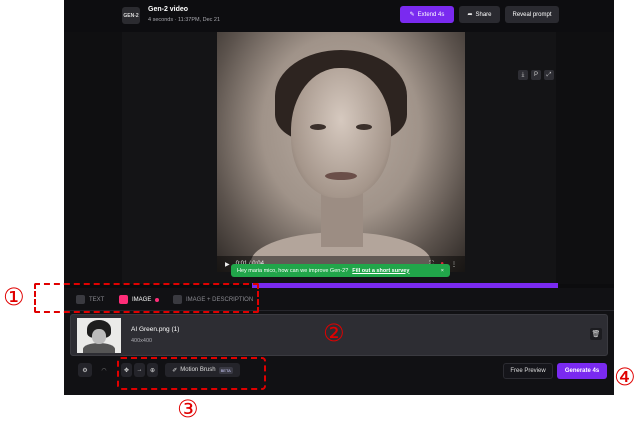  I want to click on reveal-prompt-button: Reveal prompt, so click(532, 14).